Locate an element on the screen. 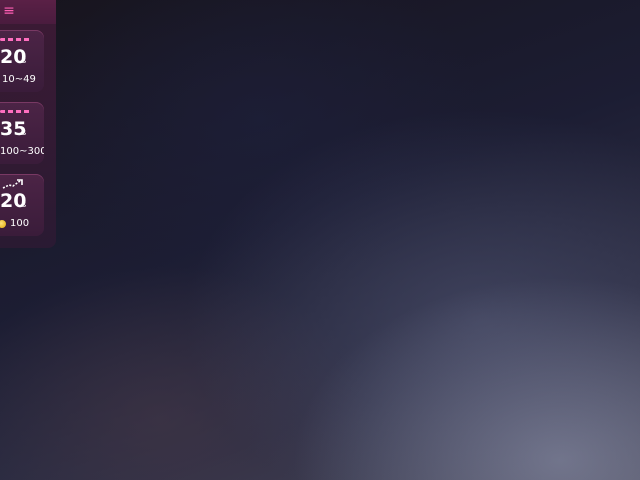 The width and height of the screenshot is (640, 480). toggle-icon: ≡ is located at coordinates (9, 11).